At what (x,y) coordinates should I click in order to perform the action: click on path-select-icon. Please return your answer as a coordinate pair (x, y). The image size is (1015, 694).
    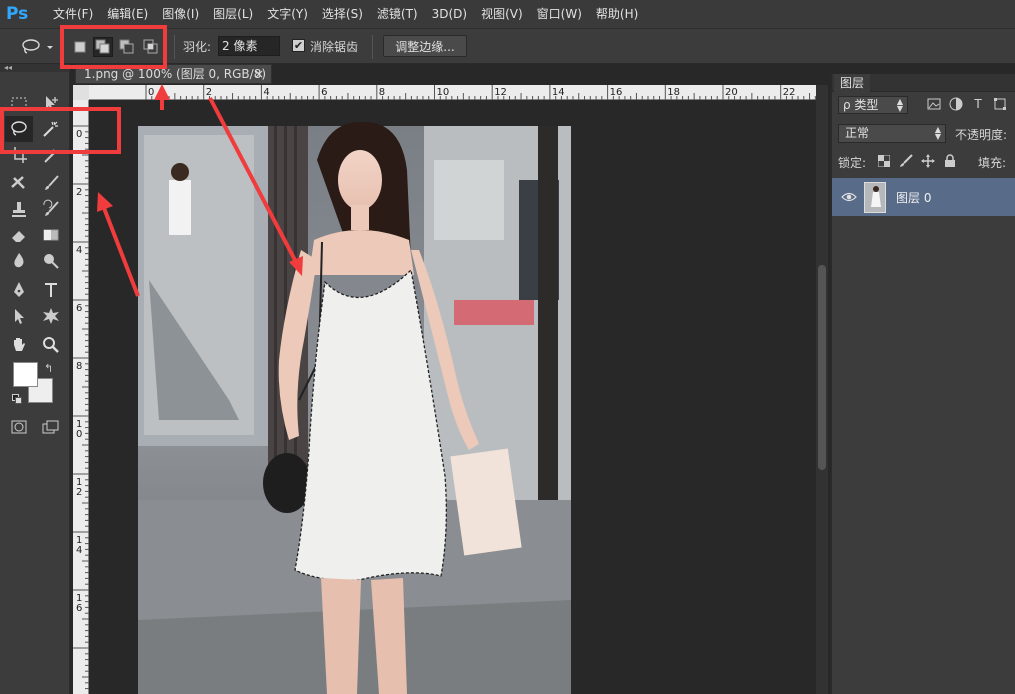
    Looking at the image, I should click on (19, 316).